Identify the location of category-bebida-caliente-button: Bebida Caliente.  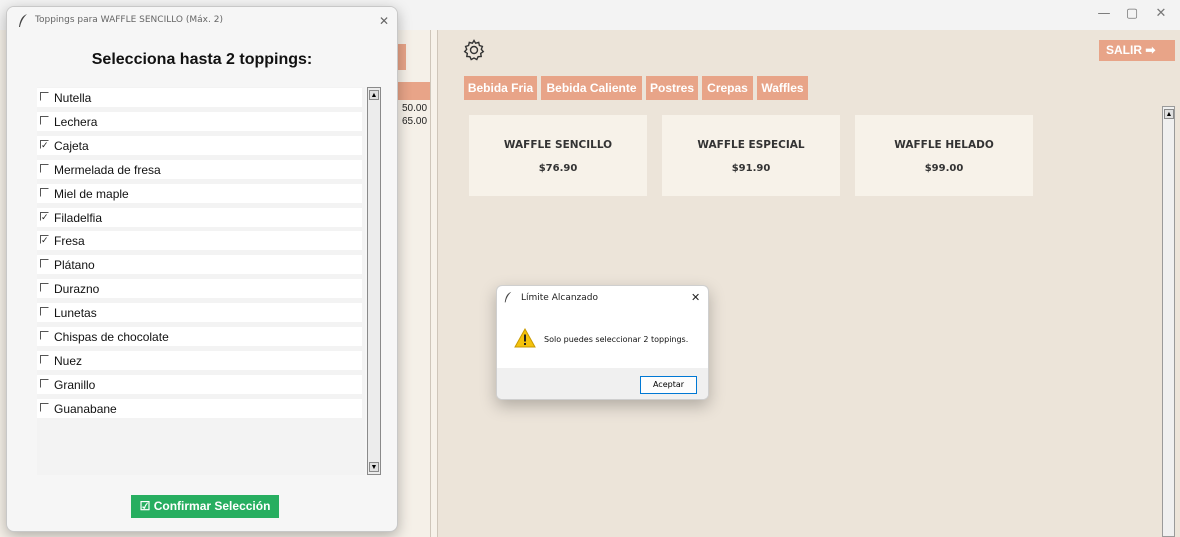
(591, 88).